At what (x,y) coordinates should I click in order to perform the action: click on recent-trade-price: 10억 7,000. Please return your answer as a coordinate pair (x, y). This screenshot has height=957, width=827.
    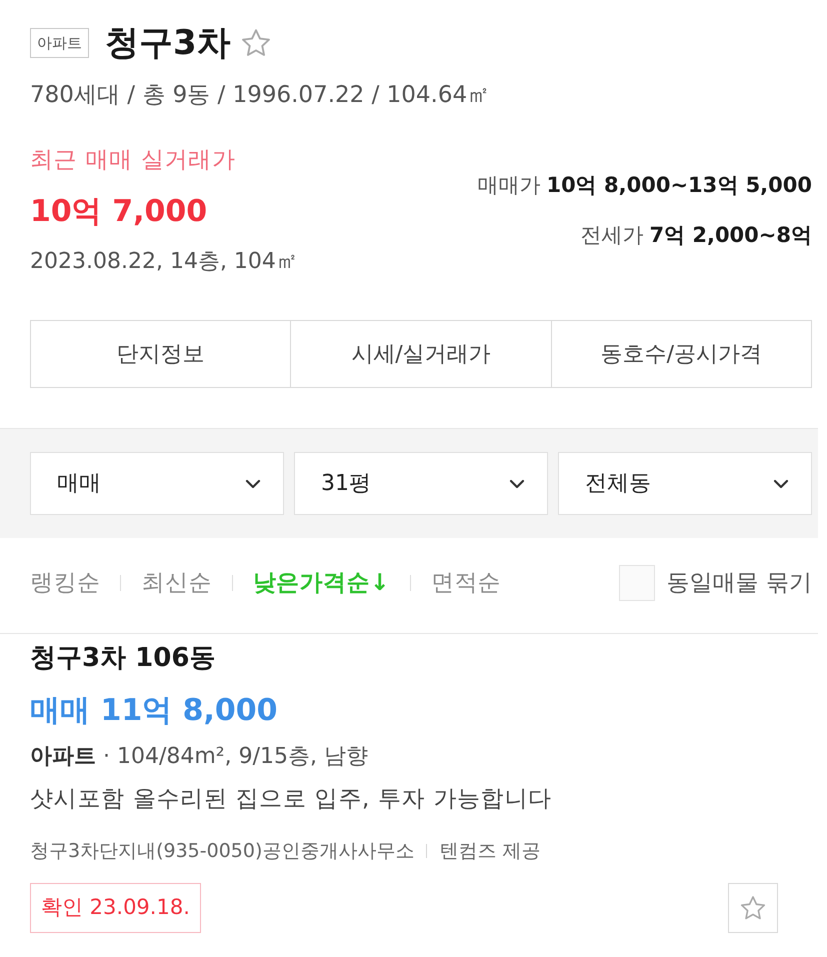
    Looking at the image, I should click on (119, 212).